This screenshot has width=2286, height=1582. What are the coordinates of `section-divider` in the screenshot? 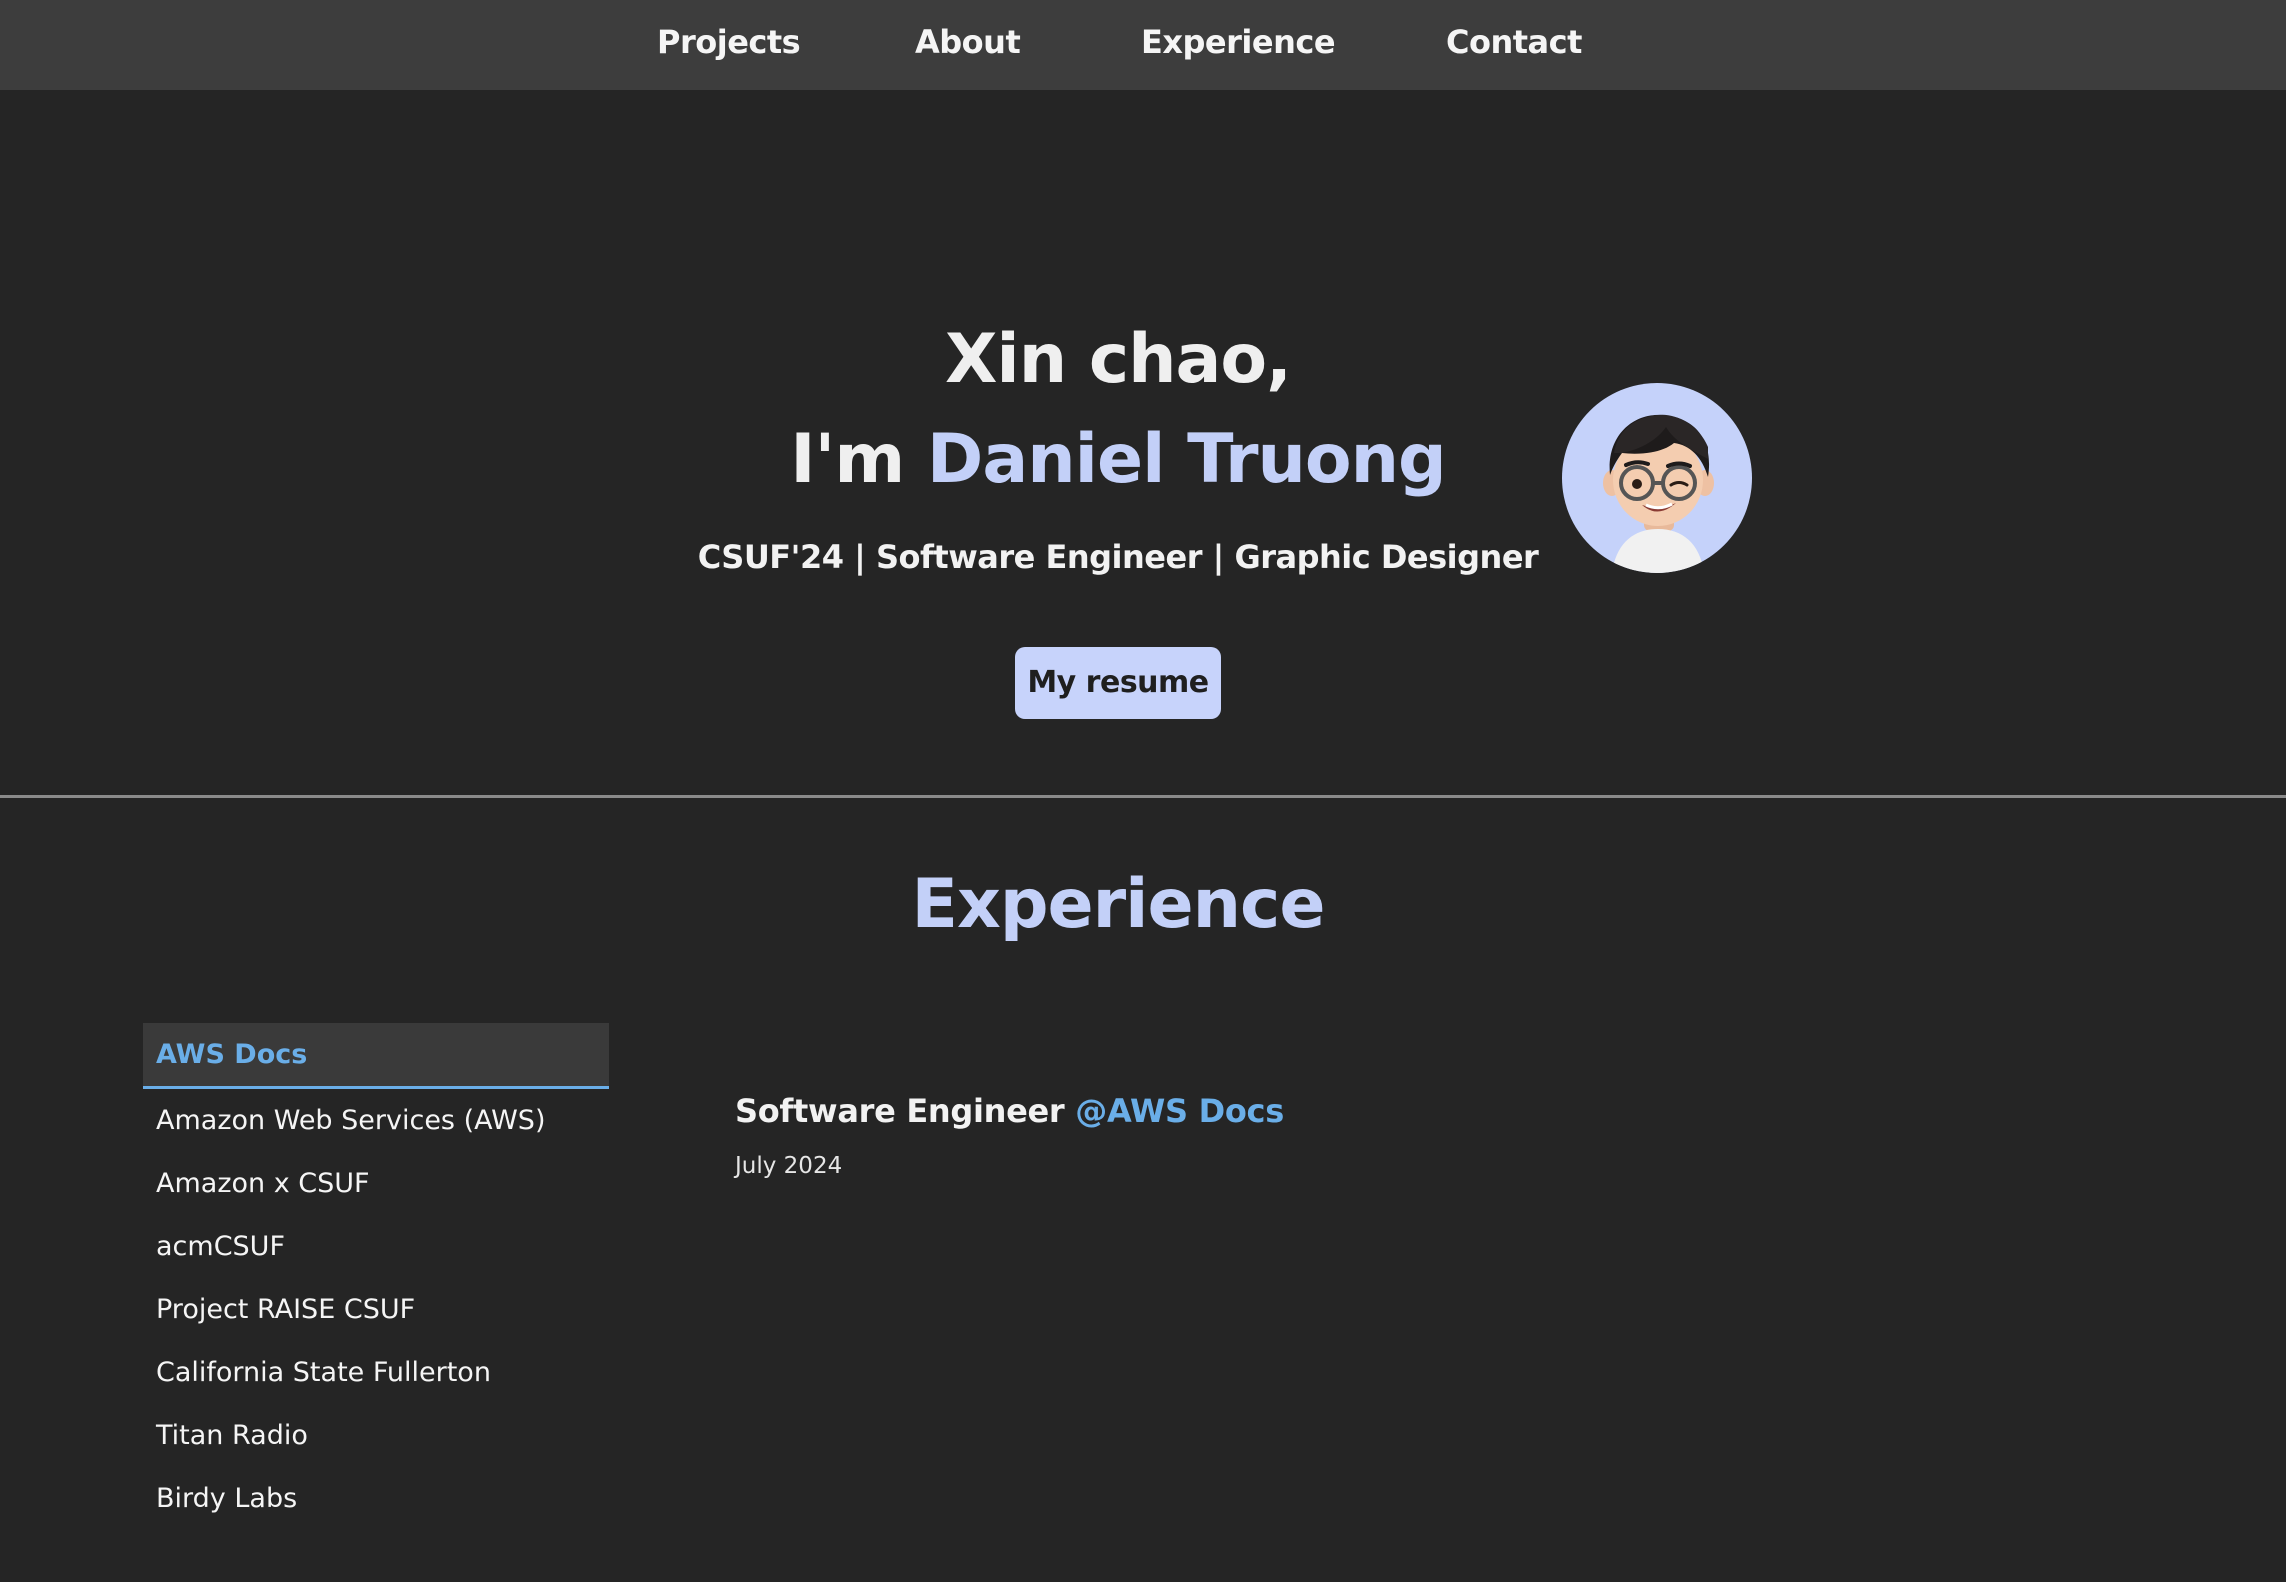 It's located at (1143, 796).